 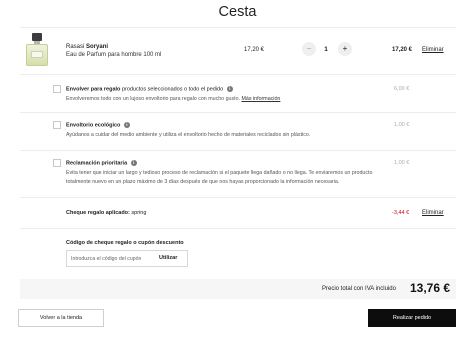 What do you see at coordinates (57, 125) in the screenshot?
I see `eco-wrap-checkbox` at bounding box center [57, 125].